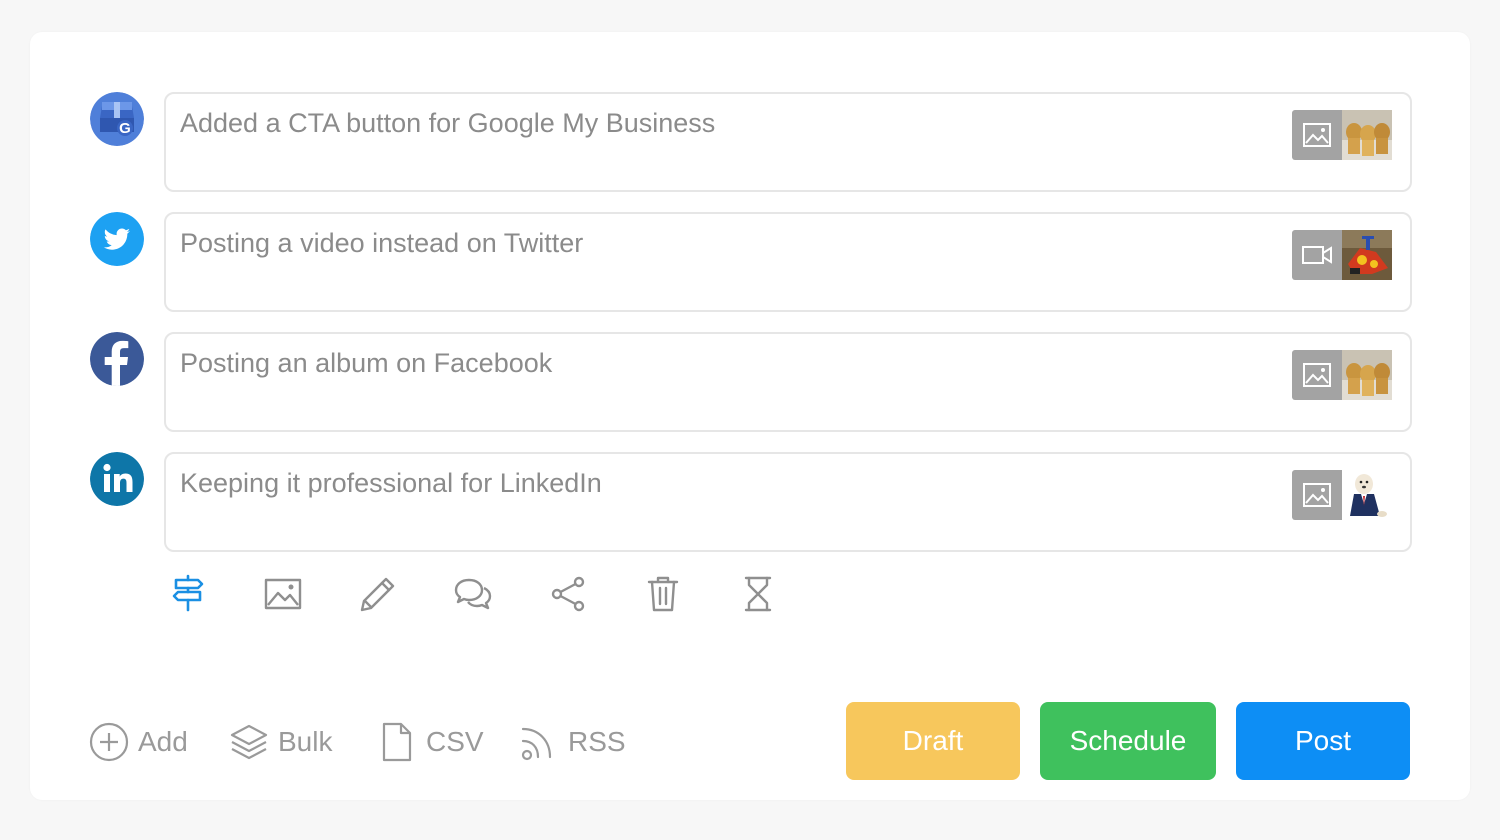 The height and width of the screenshot is (840, 1500). Describe the element at coordinates (109, 742) in the screenshot. I see `add-circle-icon` at that location.